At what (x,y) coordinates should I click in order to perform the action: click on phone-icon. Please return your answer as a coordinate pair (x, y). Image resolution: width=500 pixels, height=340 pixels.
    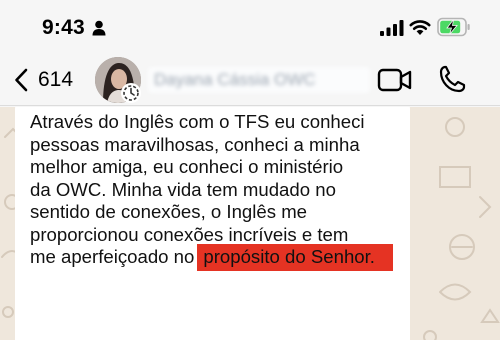
    Looking at the image, I should click on (452, 79).